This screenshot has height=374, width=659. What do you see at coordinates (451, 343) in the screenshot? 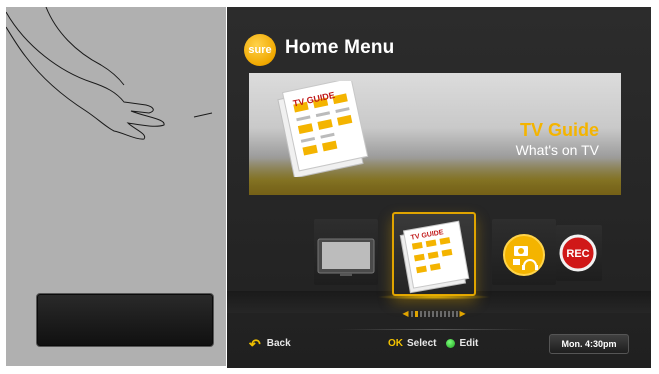
I see `green-button-icon` at bounding box center [451, 343].